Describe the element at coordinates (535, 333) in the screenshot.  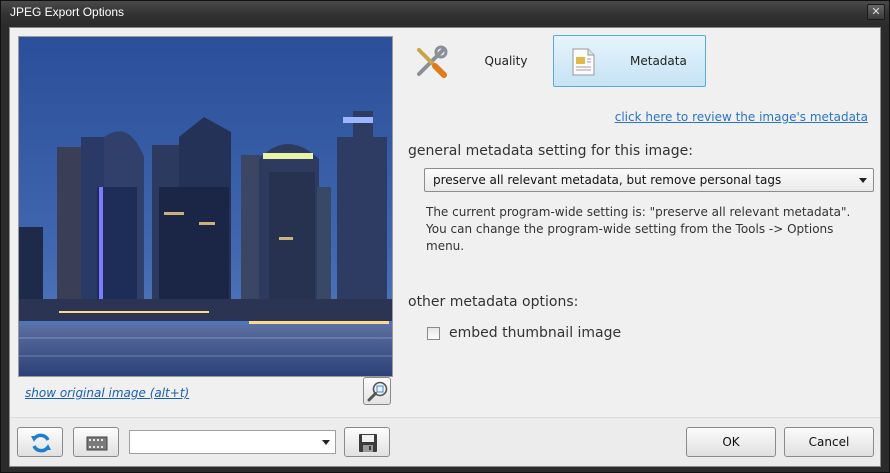
I see `embed-thumbnail-label: embed thumbnail image` at that location.